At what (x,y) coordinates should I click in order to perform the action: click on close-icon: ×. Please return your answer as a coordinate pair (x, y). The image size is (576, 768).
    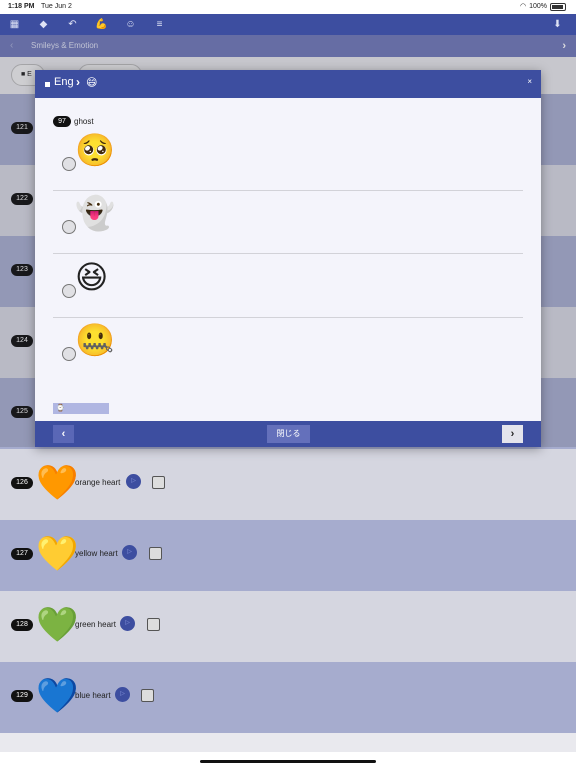
    Looking at the image, I should click on (529, 81).